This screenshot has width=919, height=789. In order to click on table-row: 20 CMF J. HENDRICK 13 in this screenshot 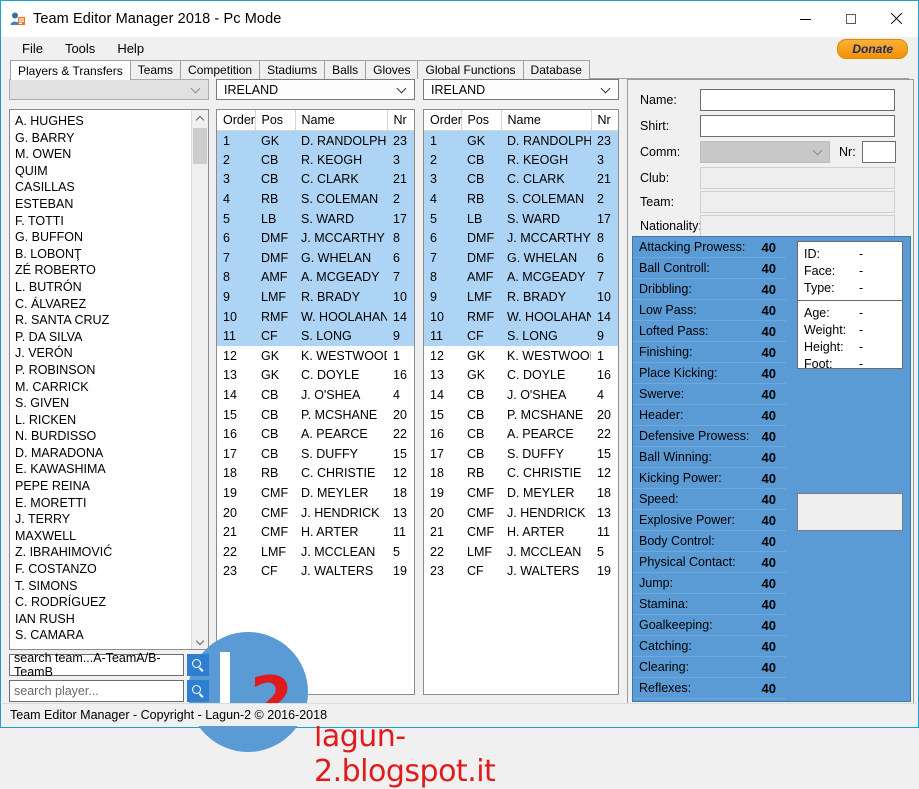, I will do `click(315, 513)`.